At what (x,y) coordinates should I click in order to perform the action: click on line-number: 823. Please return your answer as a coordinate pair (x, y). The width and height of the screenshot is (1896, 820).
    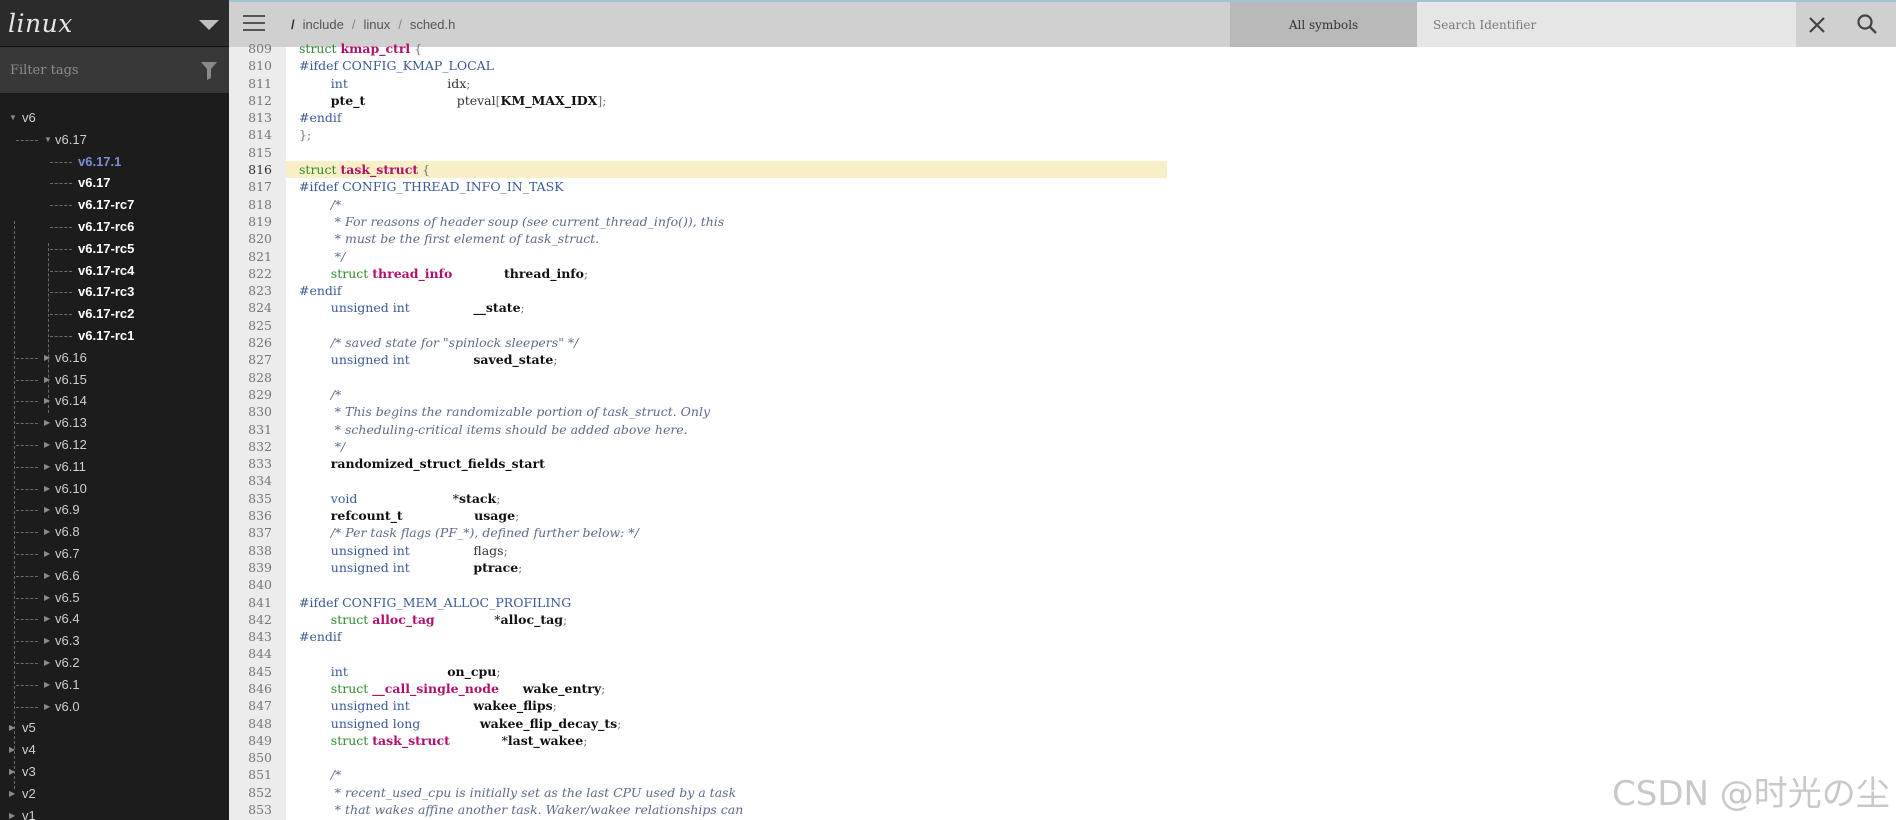
    Looking at the image, I should click on (250, 290).